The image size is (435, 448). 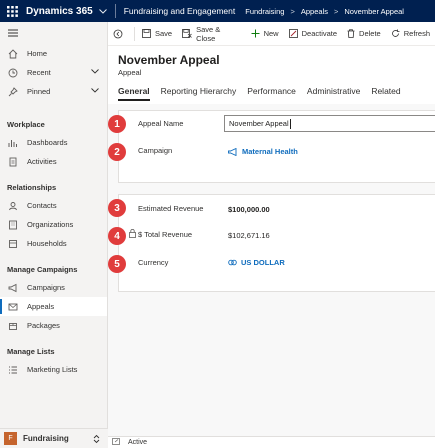 I want to click on contact-icon, so click(x=13, y=206).